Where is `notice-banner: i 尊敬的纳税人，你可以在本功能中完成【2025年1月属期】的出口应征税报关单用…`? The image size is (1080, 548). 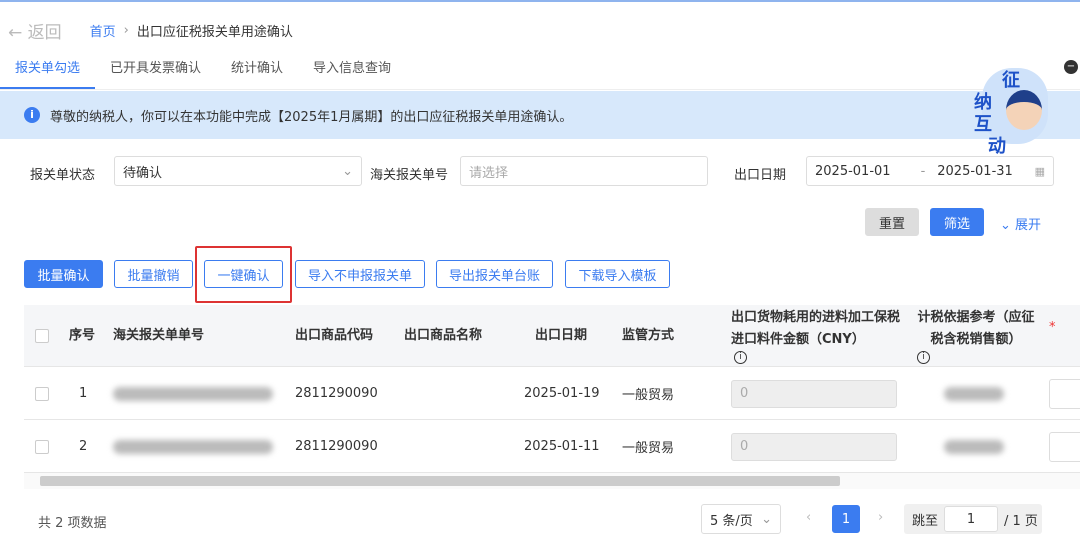 notice-banner: i 尊敬的纳税人，你可以在本功能中完成【2025年1月属期】的出口应征税报关单用… is located at coordinates (540, 115).